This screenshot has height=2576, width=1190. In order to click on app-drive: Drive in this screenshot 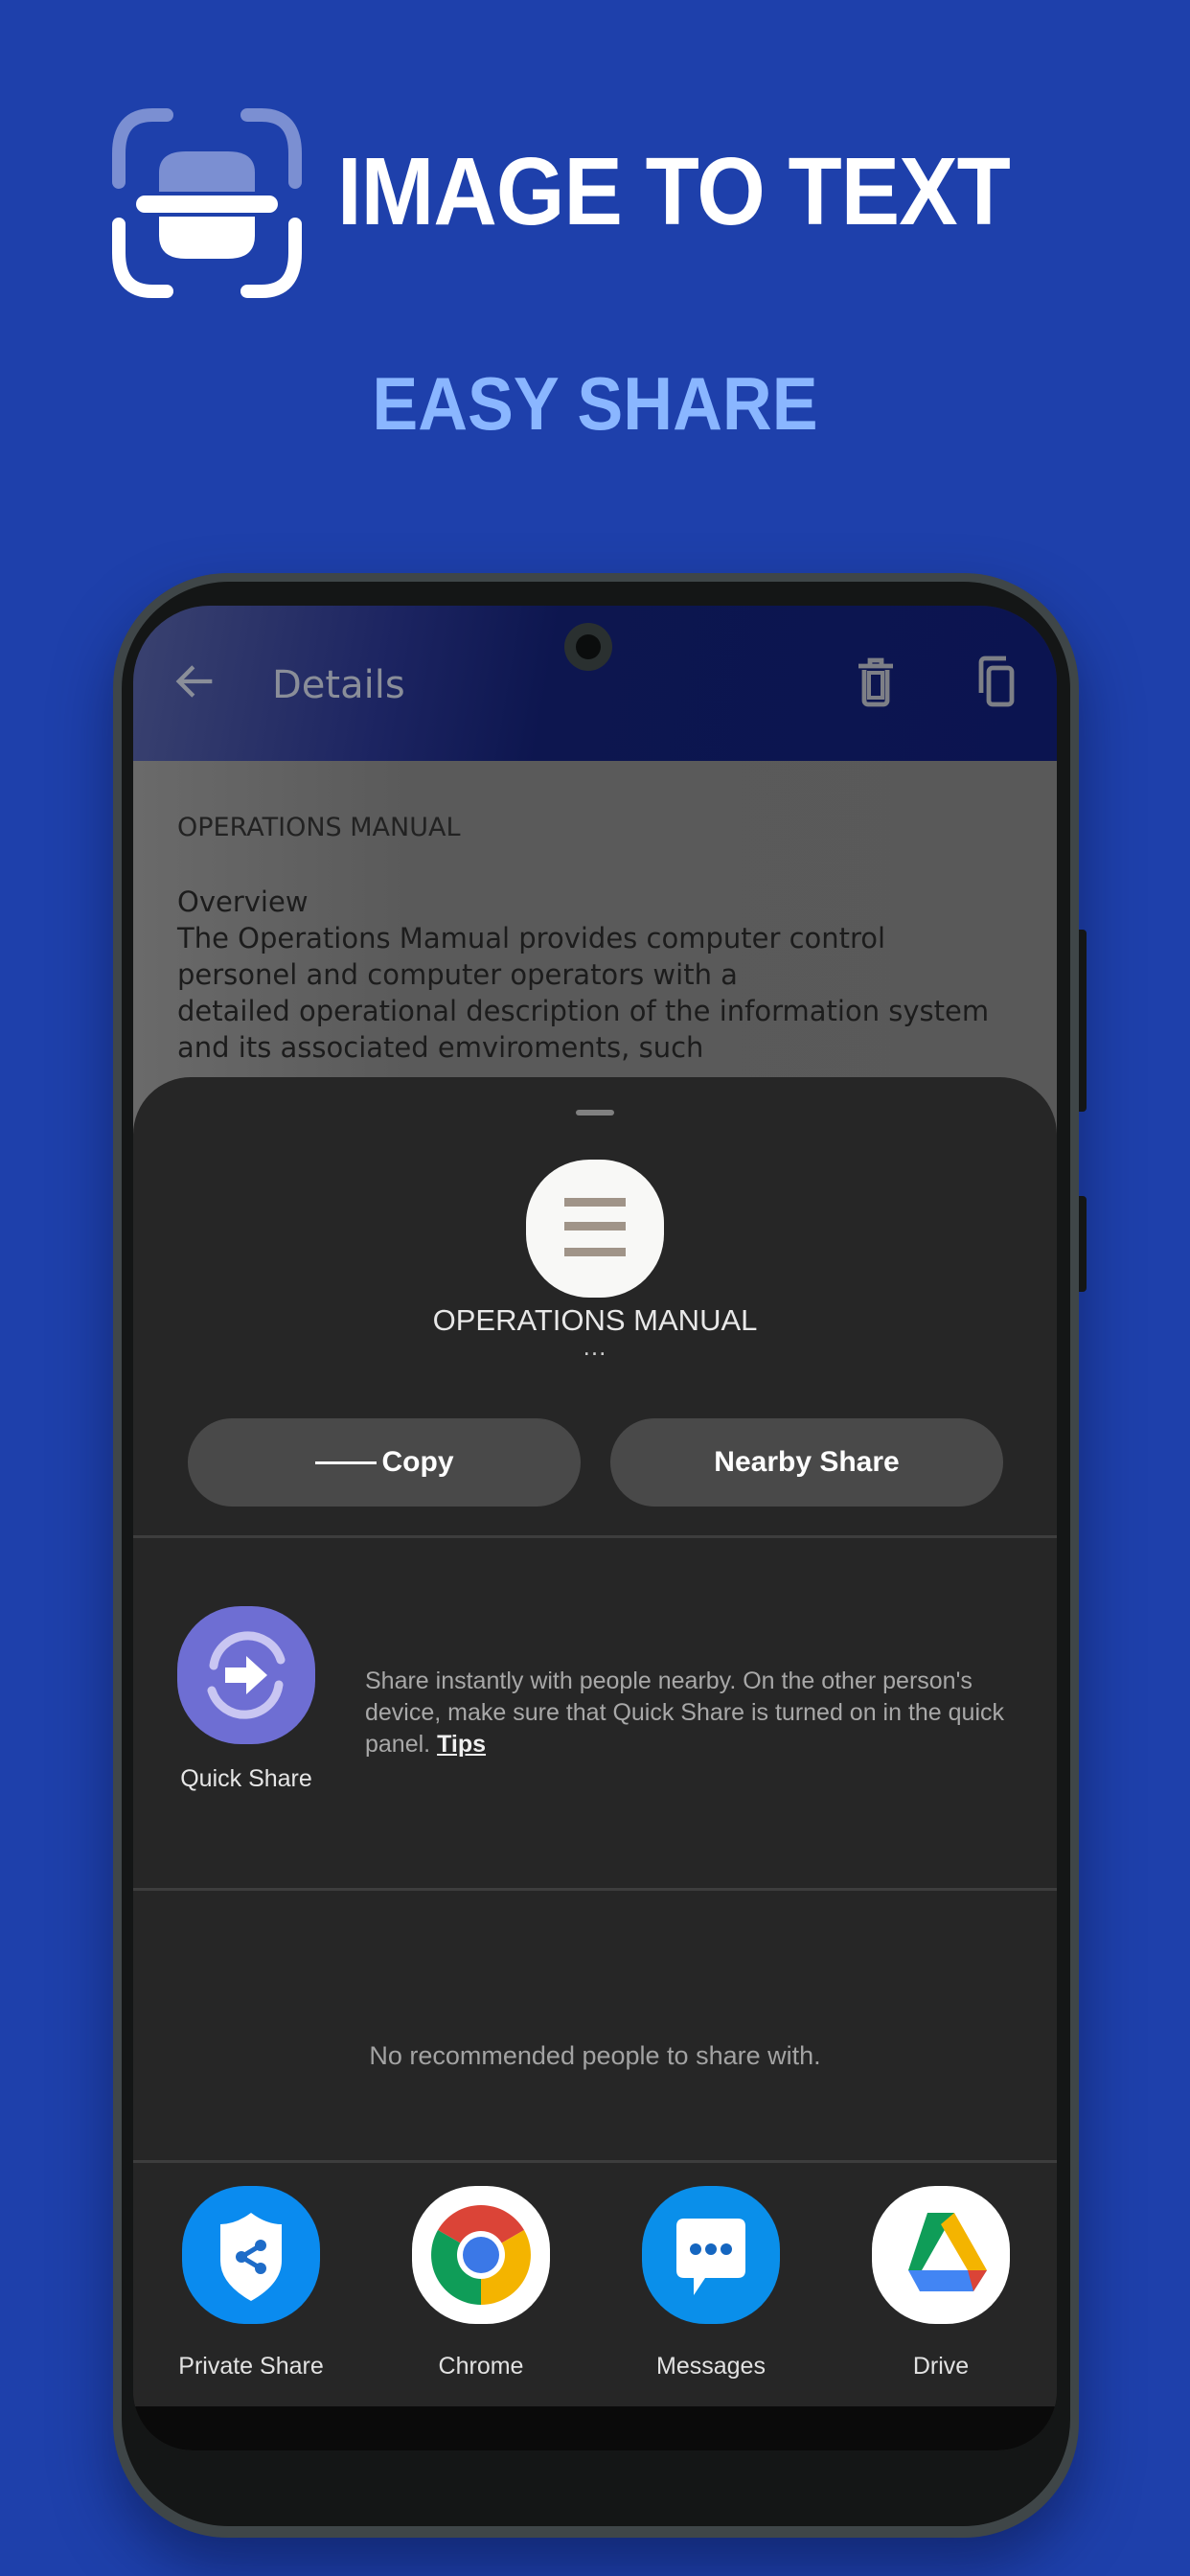, I will do `click(941, 2283)`.